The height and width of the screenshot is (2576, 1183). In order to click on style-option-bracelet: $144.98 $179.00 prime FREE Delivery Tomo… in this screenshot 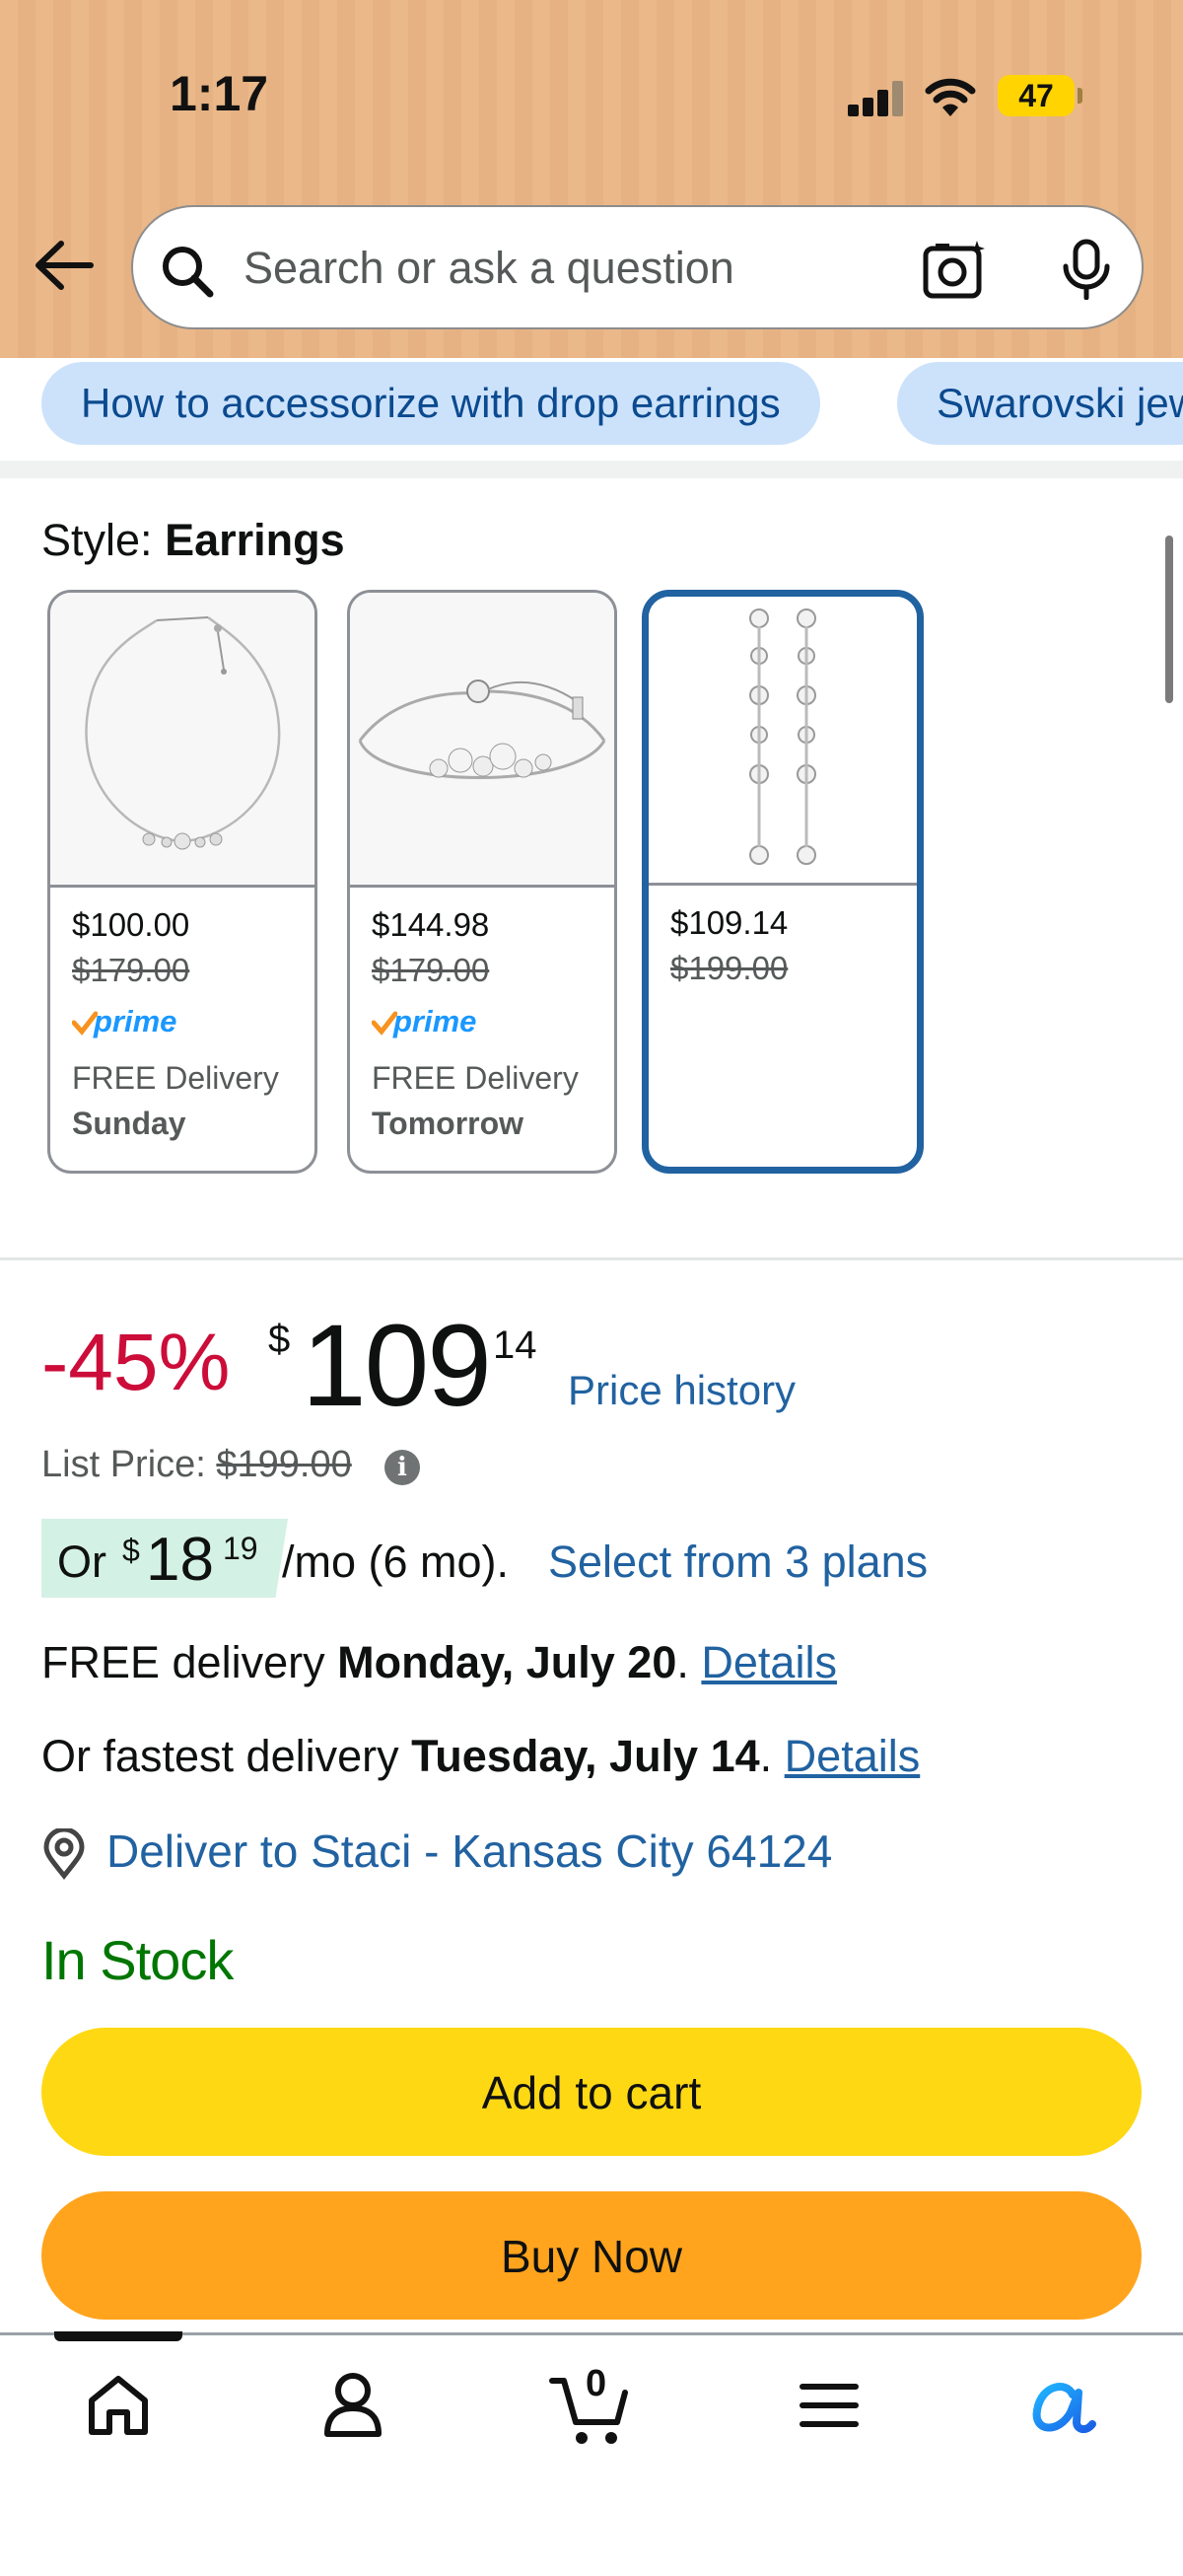, I will do `click(482, 882)`.